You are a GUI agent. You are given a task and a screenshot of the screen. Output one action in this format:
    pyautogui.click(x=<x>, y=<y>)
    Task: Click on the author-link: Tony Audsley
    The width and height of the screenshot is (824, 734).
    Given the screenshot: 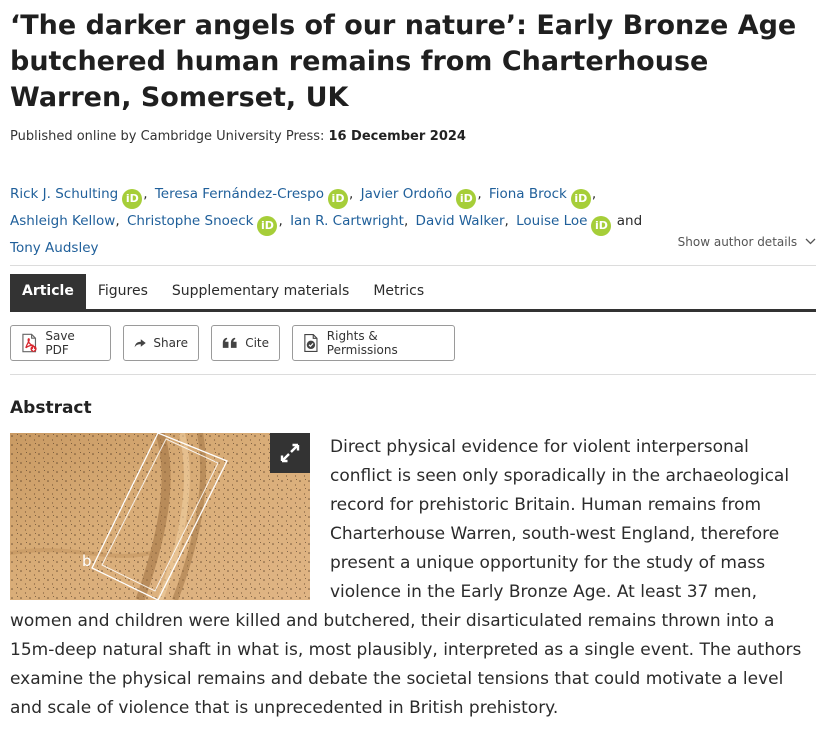 What is the action you would take?
    pyautogui.click(x=54, y=248)
    